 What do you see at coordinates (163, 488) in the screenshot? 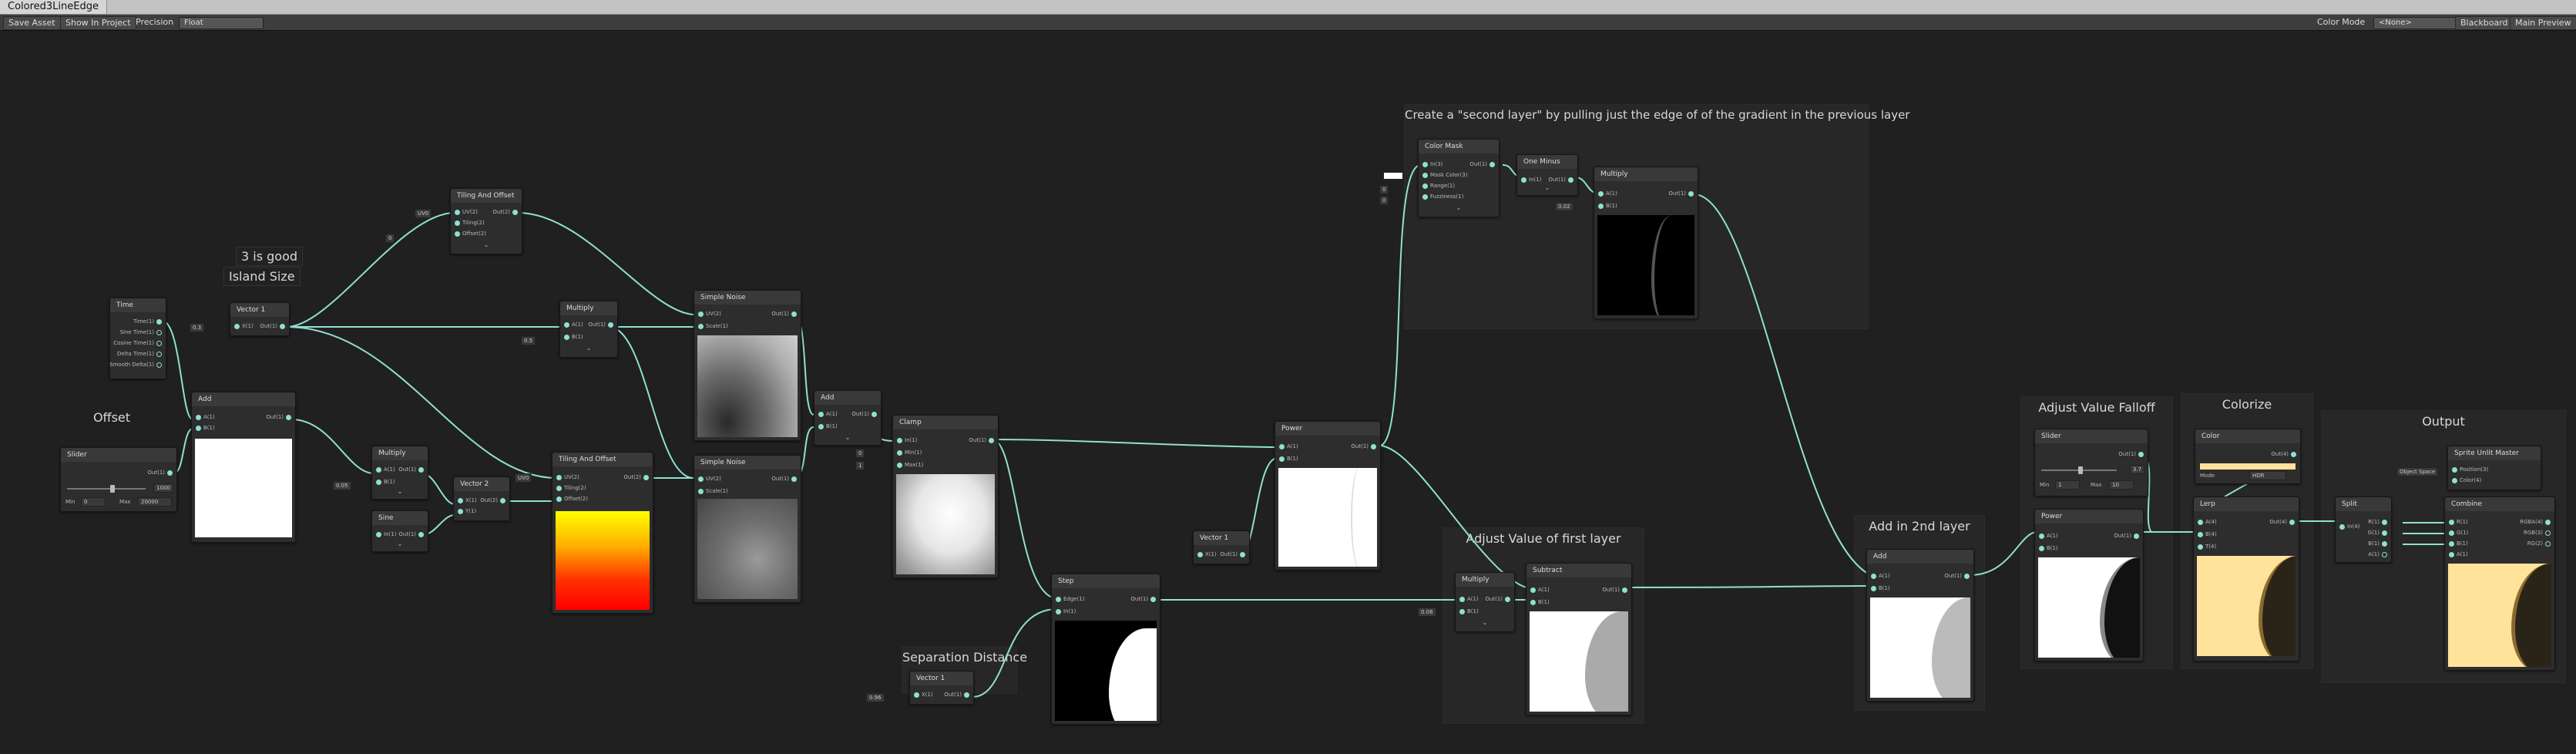
I see `slider-value: 1000` at bounding box center [163, 488].